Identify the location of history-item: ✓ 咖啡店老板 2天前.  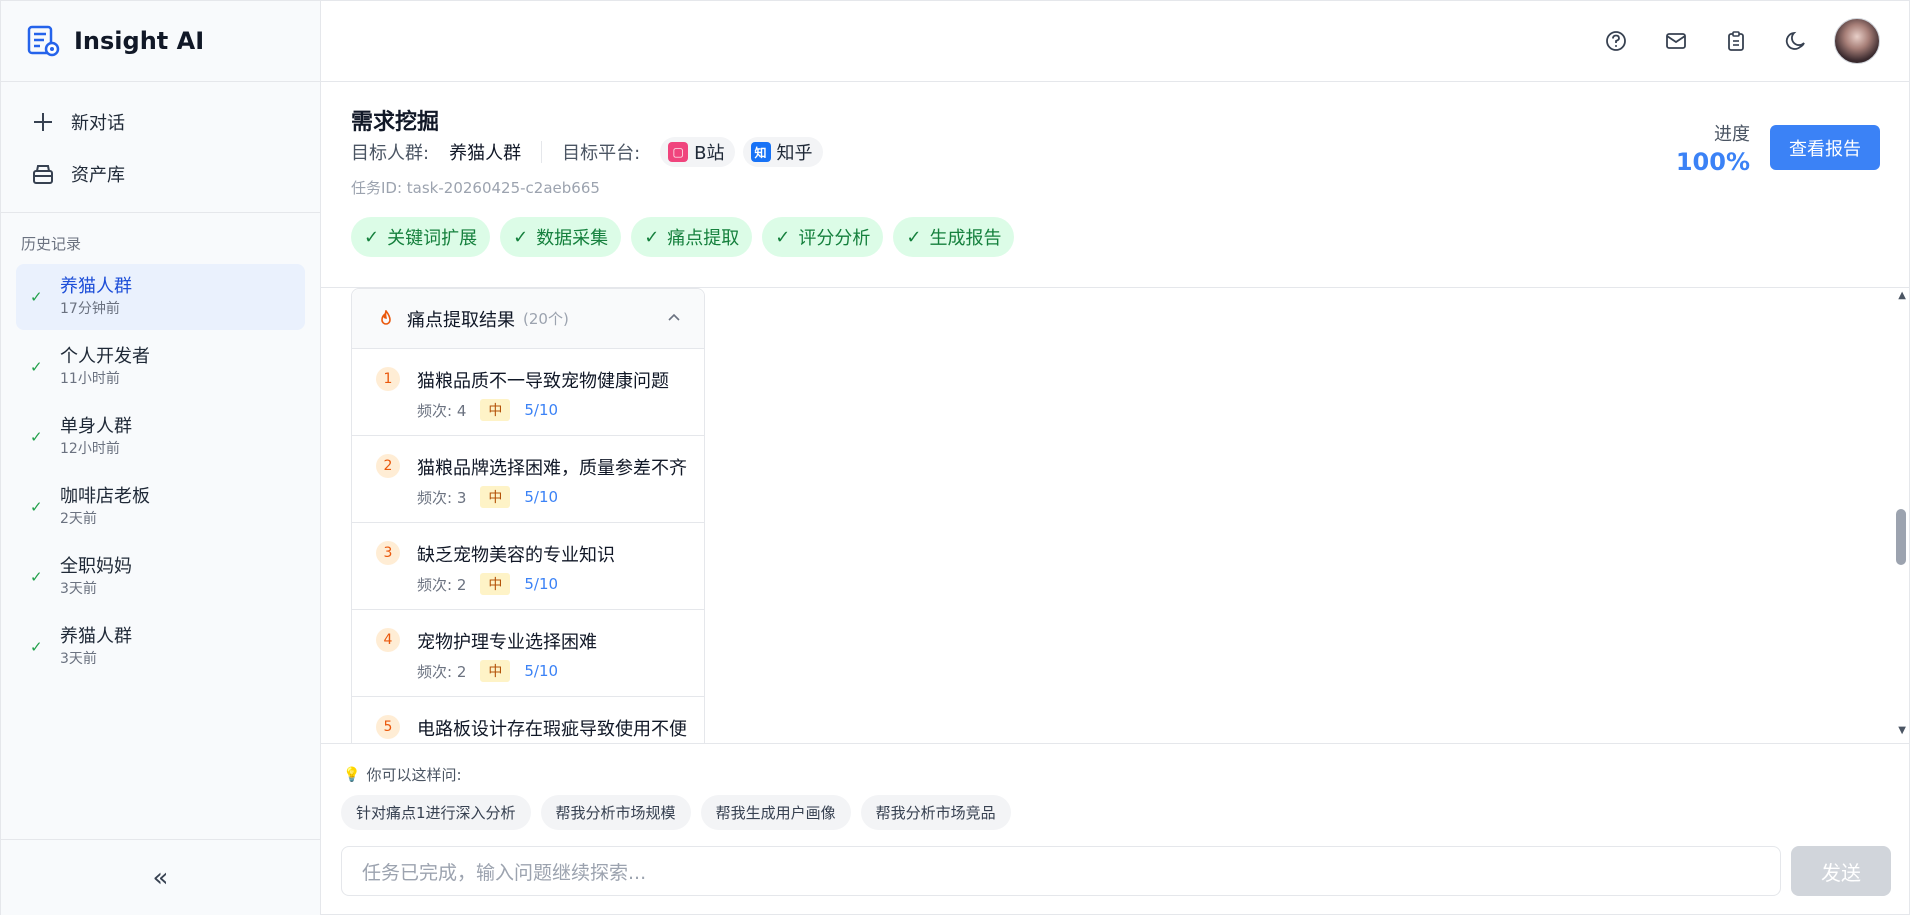
(160, 507).